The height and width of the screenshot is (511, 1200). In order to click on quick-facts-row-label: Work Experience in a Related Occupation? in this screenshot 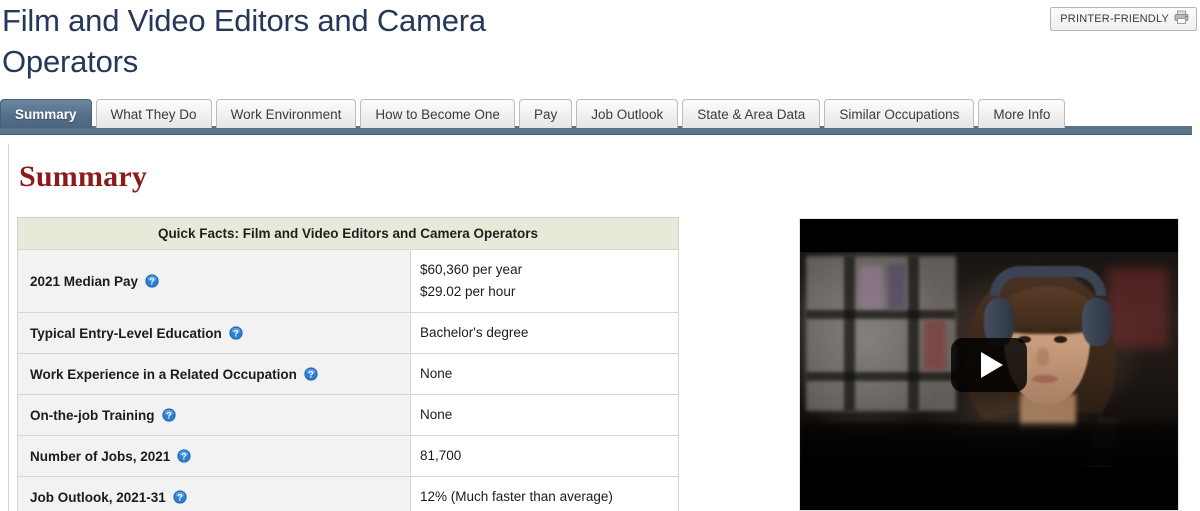, I will do `click(214, 374)`.